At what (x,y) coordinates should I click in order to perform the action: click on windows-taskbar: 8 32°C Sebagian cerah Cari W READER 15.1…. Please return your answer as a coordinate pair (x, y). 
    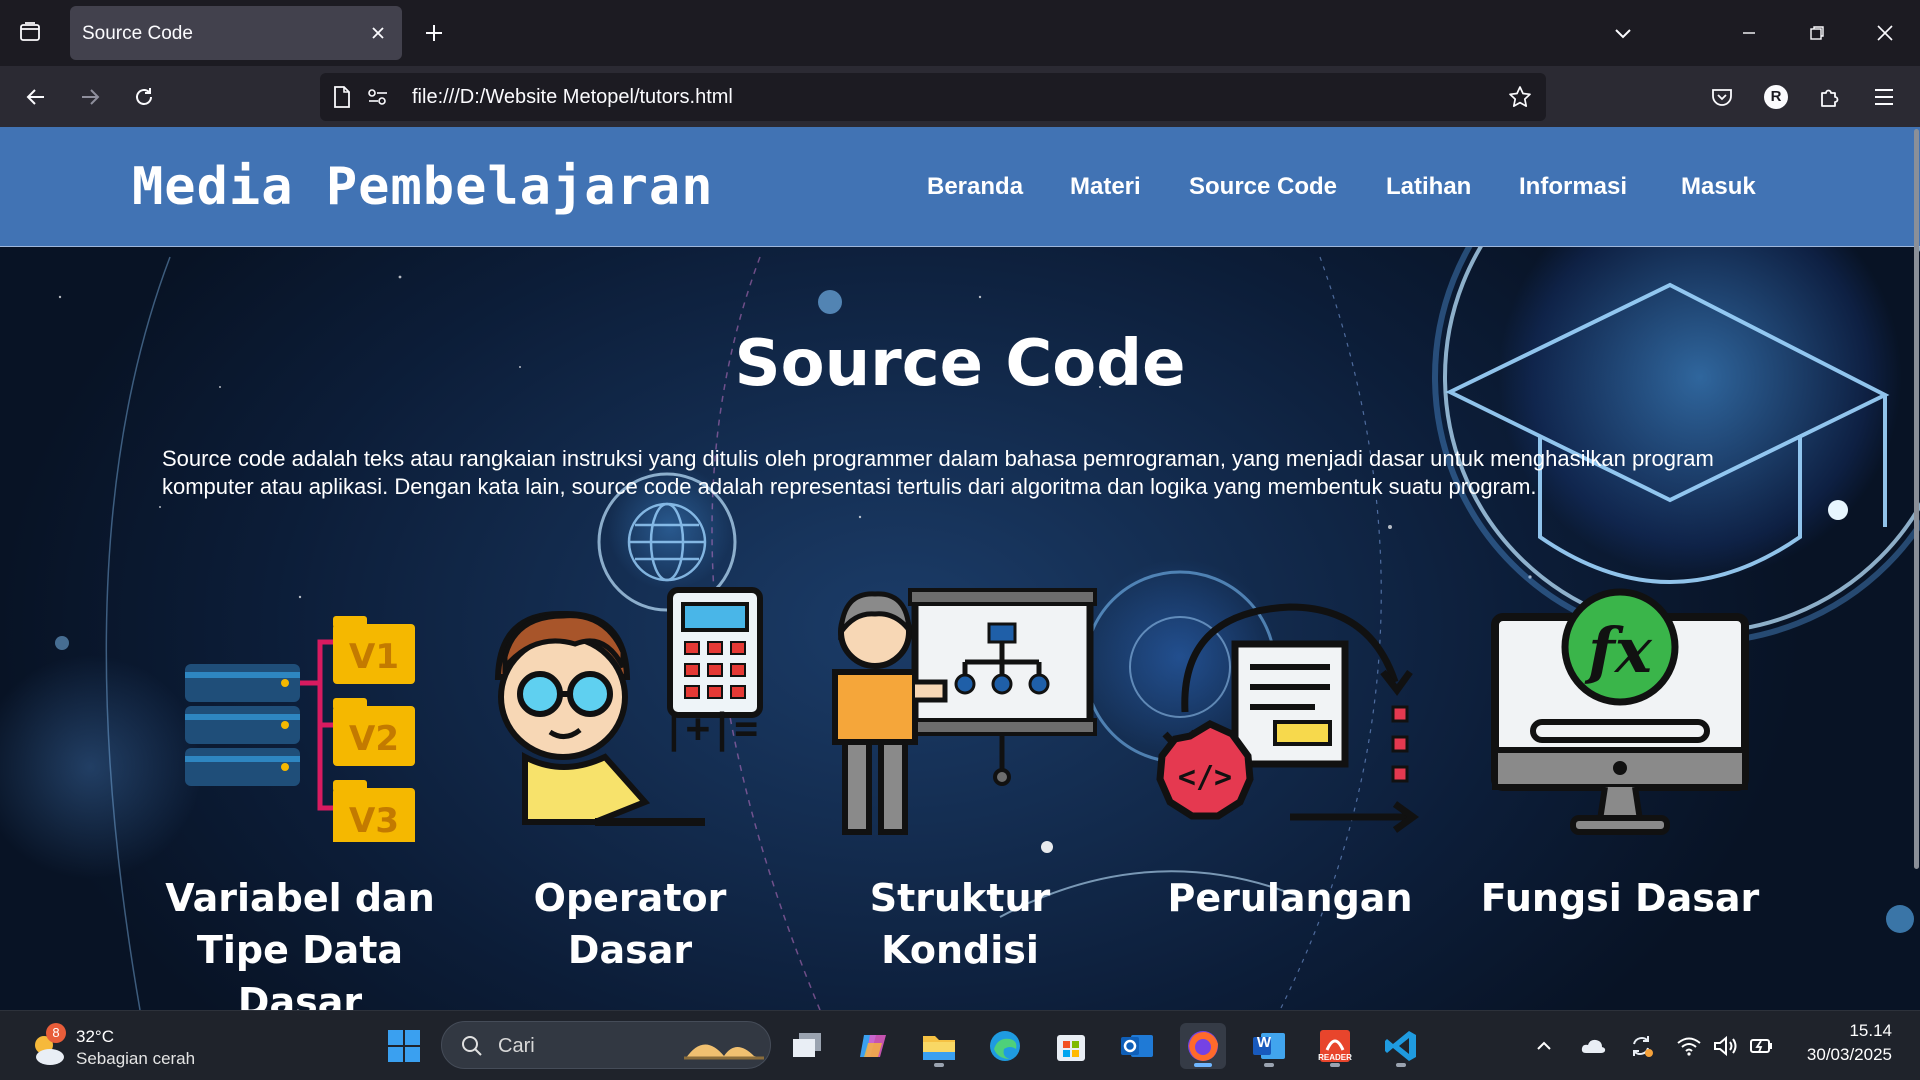
    Looking at the image, I should click on (960, 1045).